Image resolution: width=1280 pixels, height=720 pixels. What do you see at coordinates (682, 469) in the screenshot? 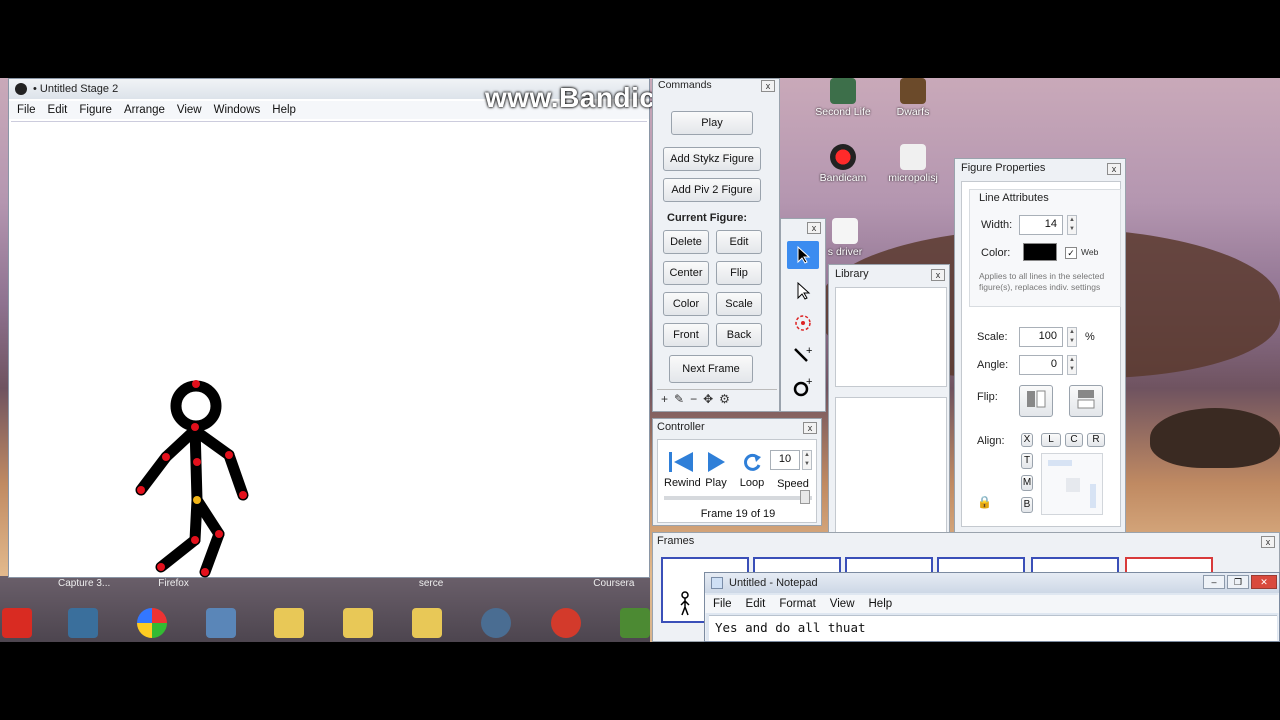
I see `rewind-button: Rewind` at bounding box center [682, 469].